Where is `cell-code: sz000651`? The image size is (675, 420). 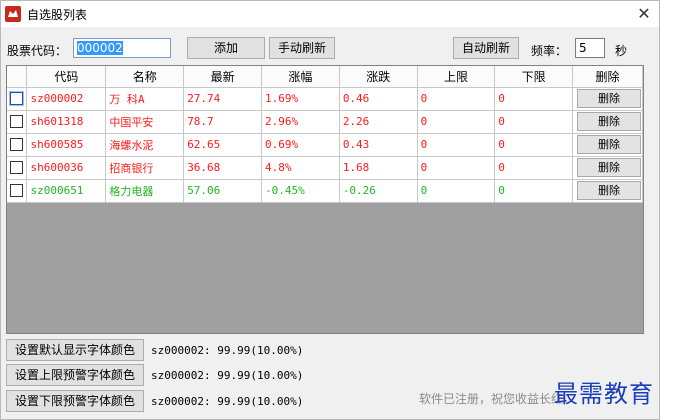
cell-code: sz000651 is located at coordinates (66, 191).